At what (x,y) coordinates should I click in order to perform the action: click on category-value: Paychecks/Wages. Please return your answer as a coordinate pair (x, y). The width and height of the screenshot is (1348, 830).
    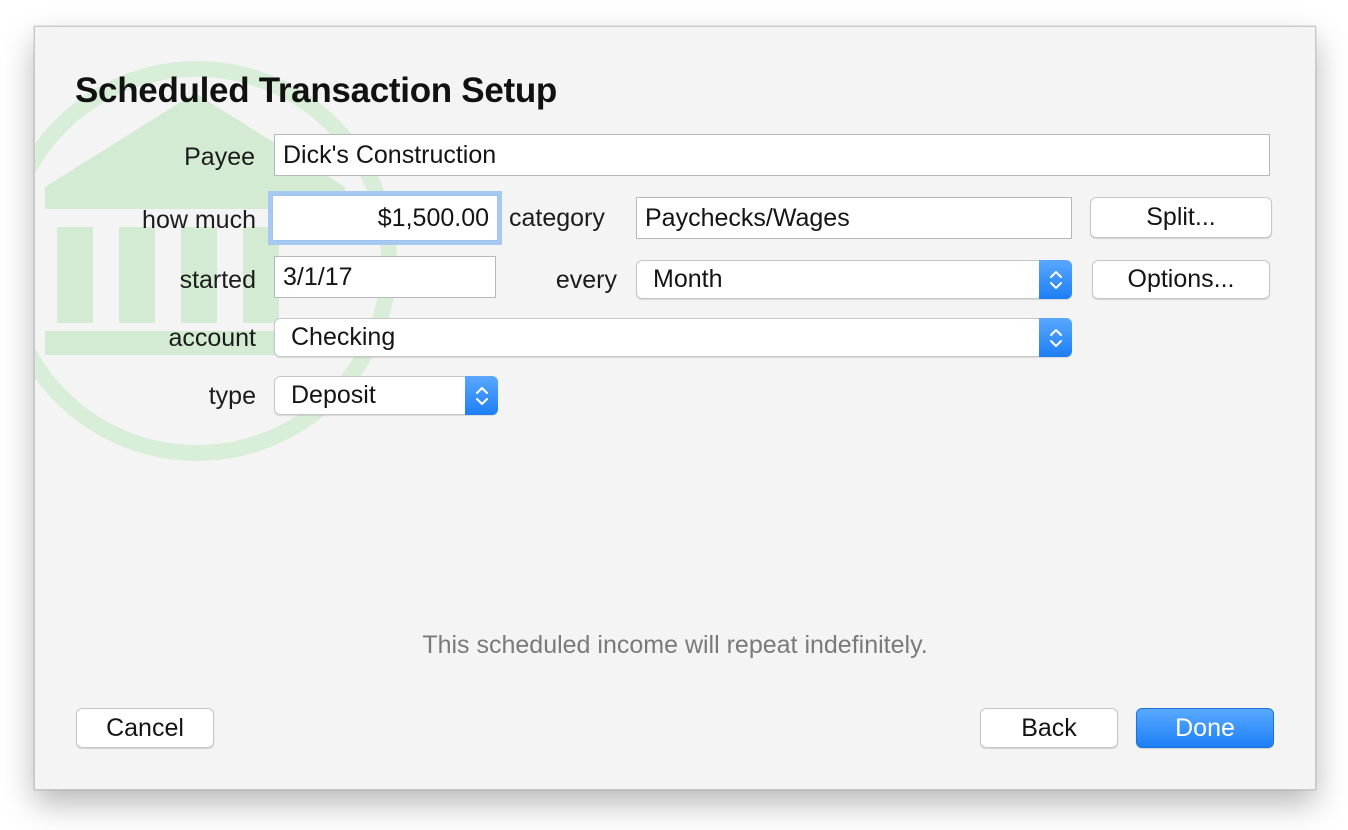
    Looking at the image, I should click on (747, 217).